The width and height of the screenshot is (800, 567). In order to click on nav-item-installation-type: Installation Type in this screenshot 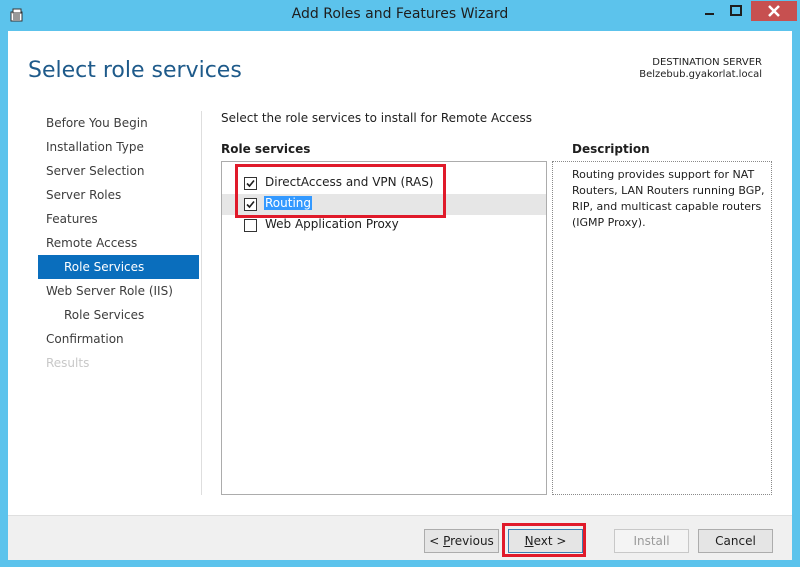, I will do `click(118, 147)`.